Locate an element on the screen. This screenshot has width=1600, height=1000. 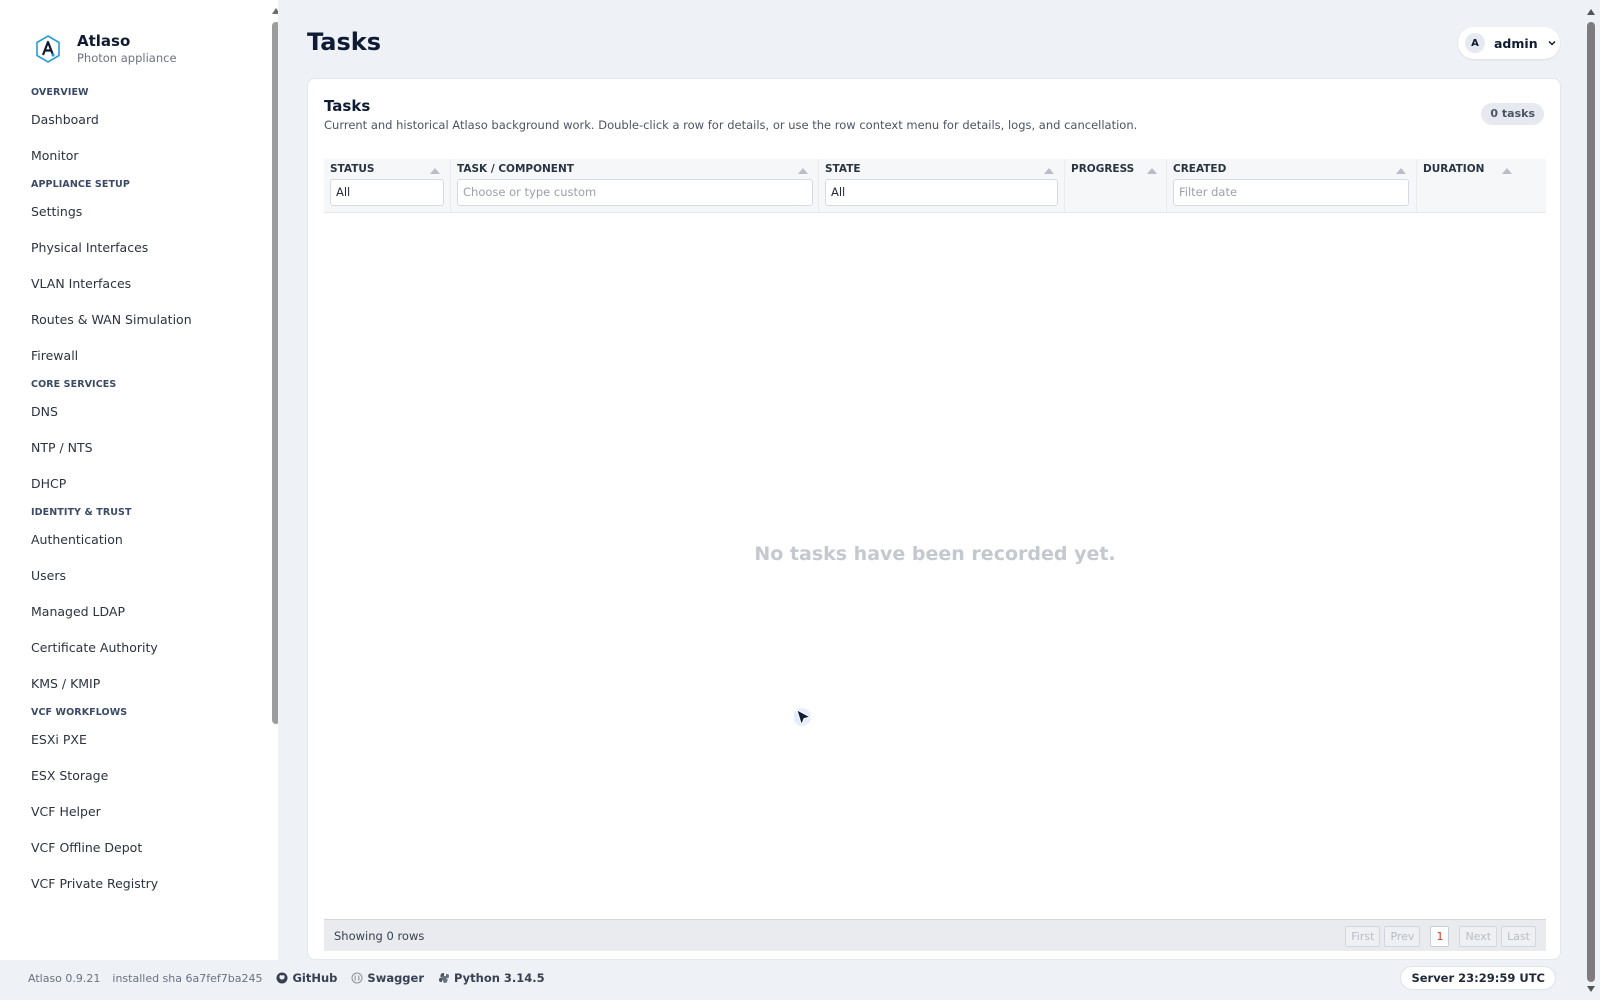
sidebar-item-authentication: Authentication is located at coordinates (132, 540).